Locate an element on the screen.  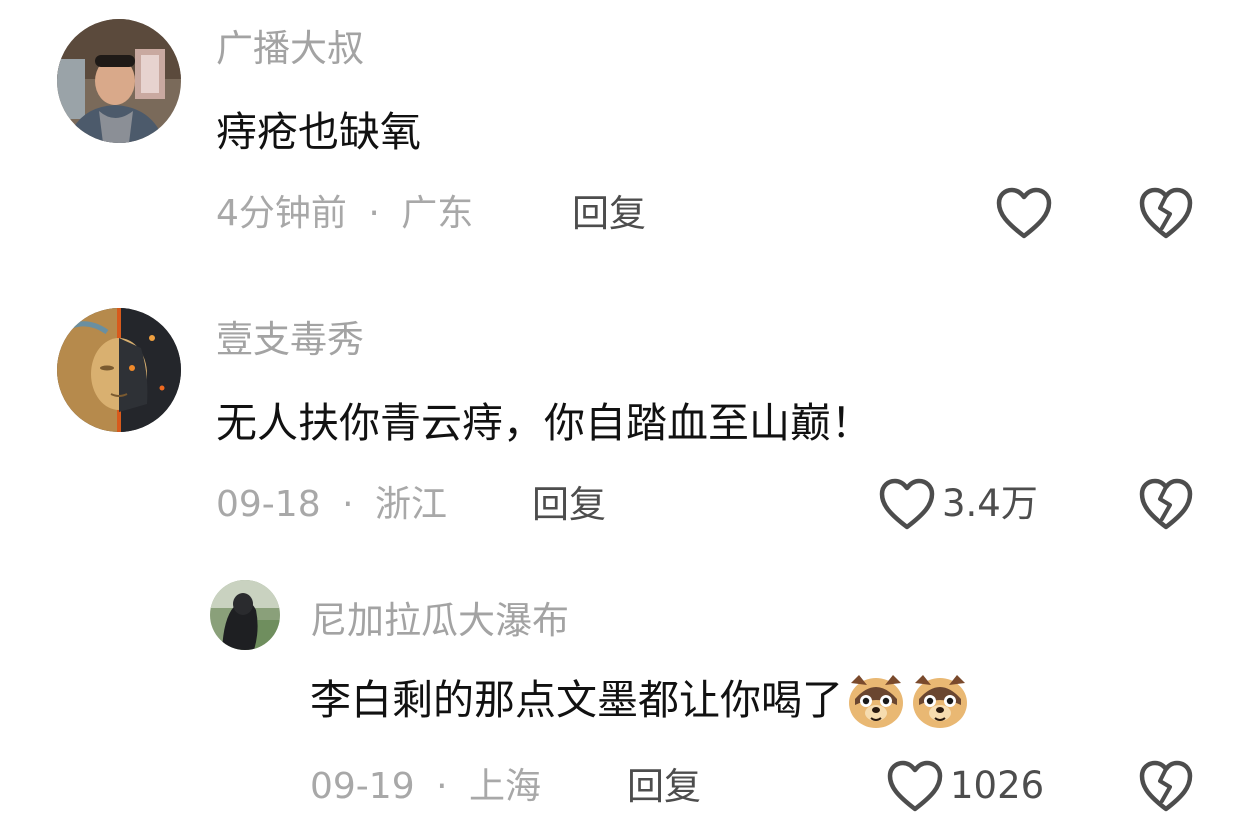
username: 尼加拉瓜大瀑布 is located at coordinates (439, 621).